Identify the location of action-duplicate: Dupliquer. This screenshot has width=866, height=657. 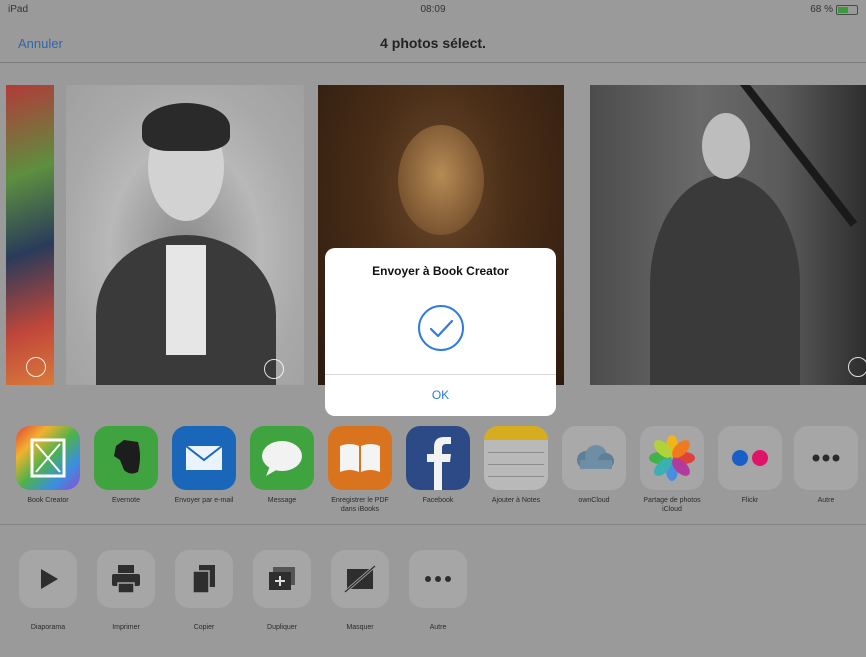
(282, 590).